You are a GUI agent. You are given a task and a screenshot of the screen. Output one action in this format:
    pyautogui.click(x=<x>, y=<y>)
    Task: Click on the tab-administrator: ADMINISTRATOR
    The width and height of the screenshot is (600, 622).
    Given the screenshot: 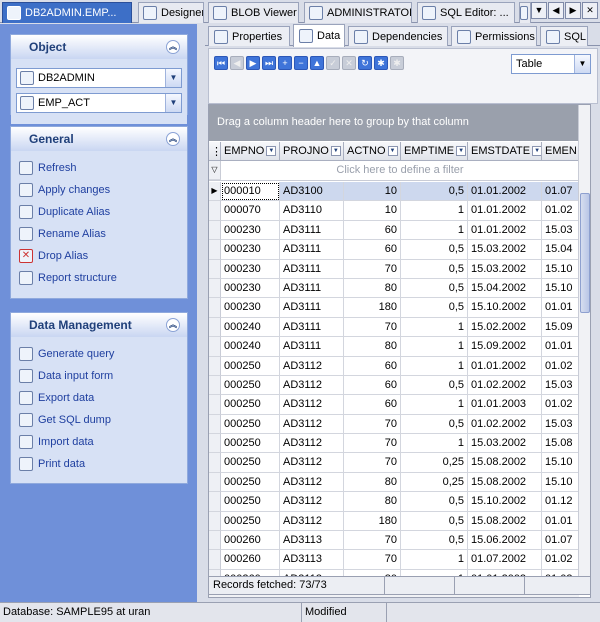 What is the action you would take?
    pyautogui.click(x=358, y=12)
    